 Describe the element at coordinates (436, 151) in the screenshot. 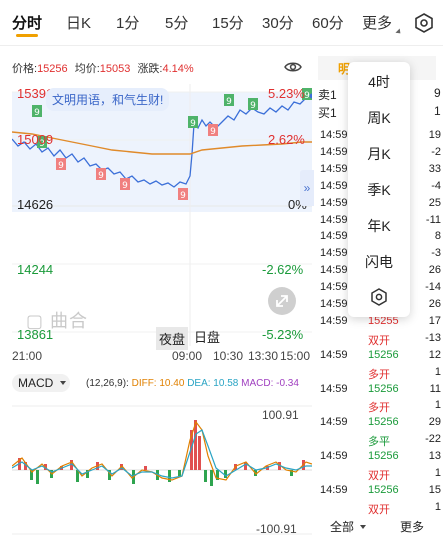

I see `trade-volume: -2` at that location.